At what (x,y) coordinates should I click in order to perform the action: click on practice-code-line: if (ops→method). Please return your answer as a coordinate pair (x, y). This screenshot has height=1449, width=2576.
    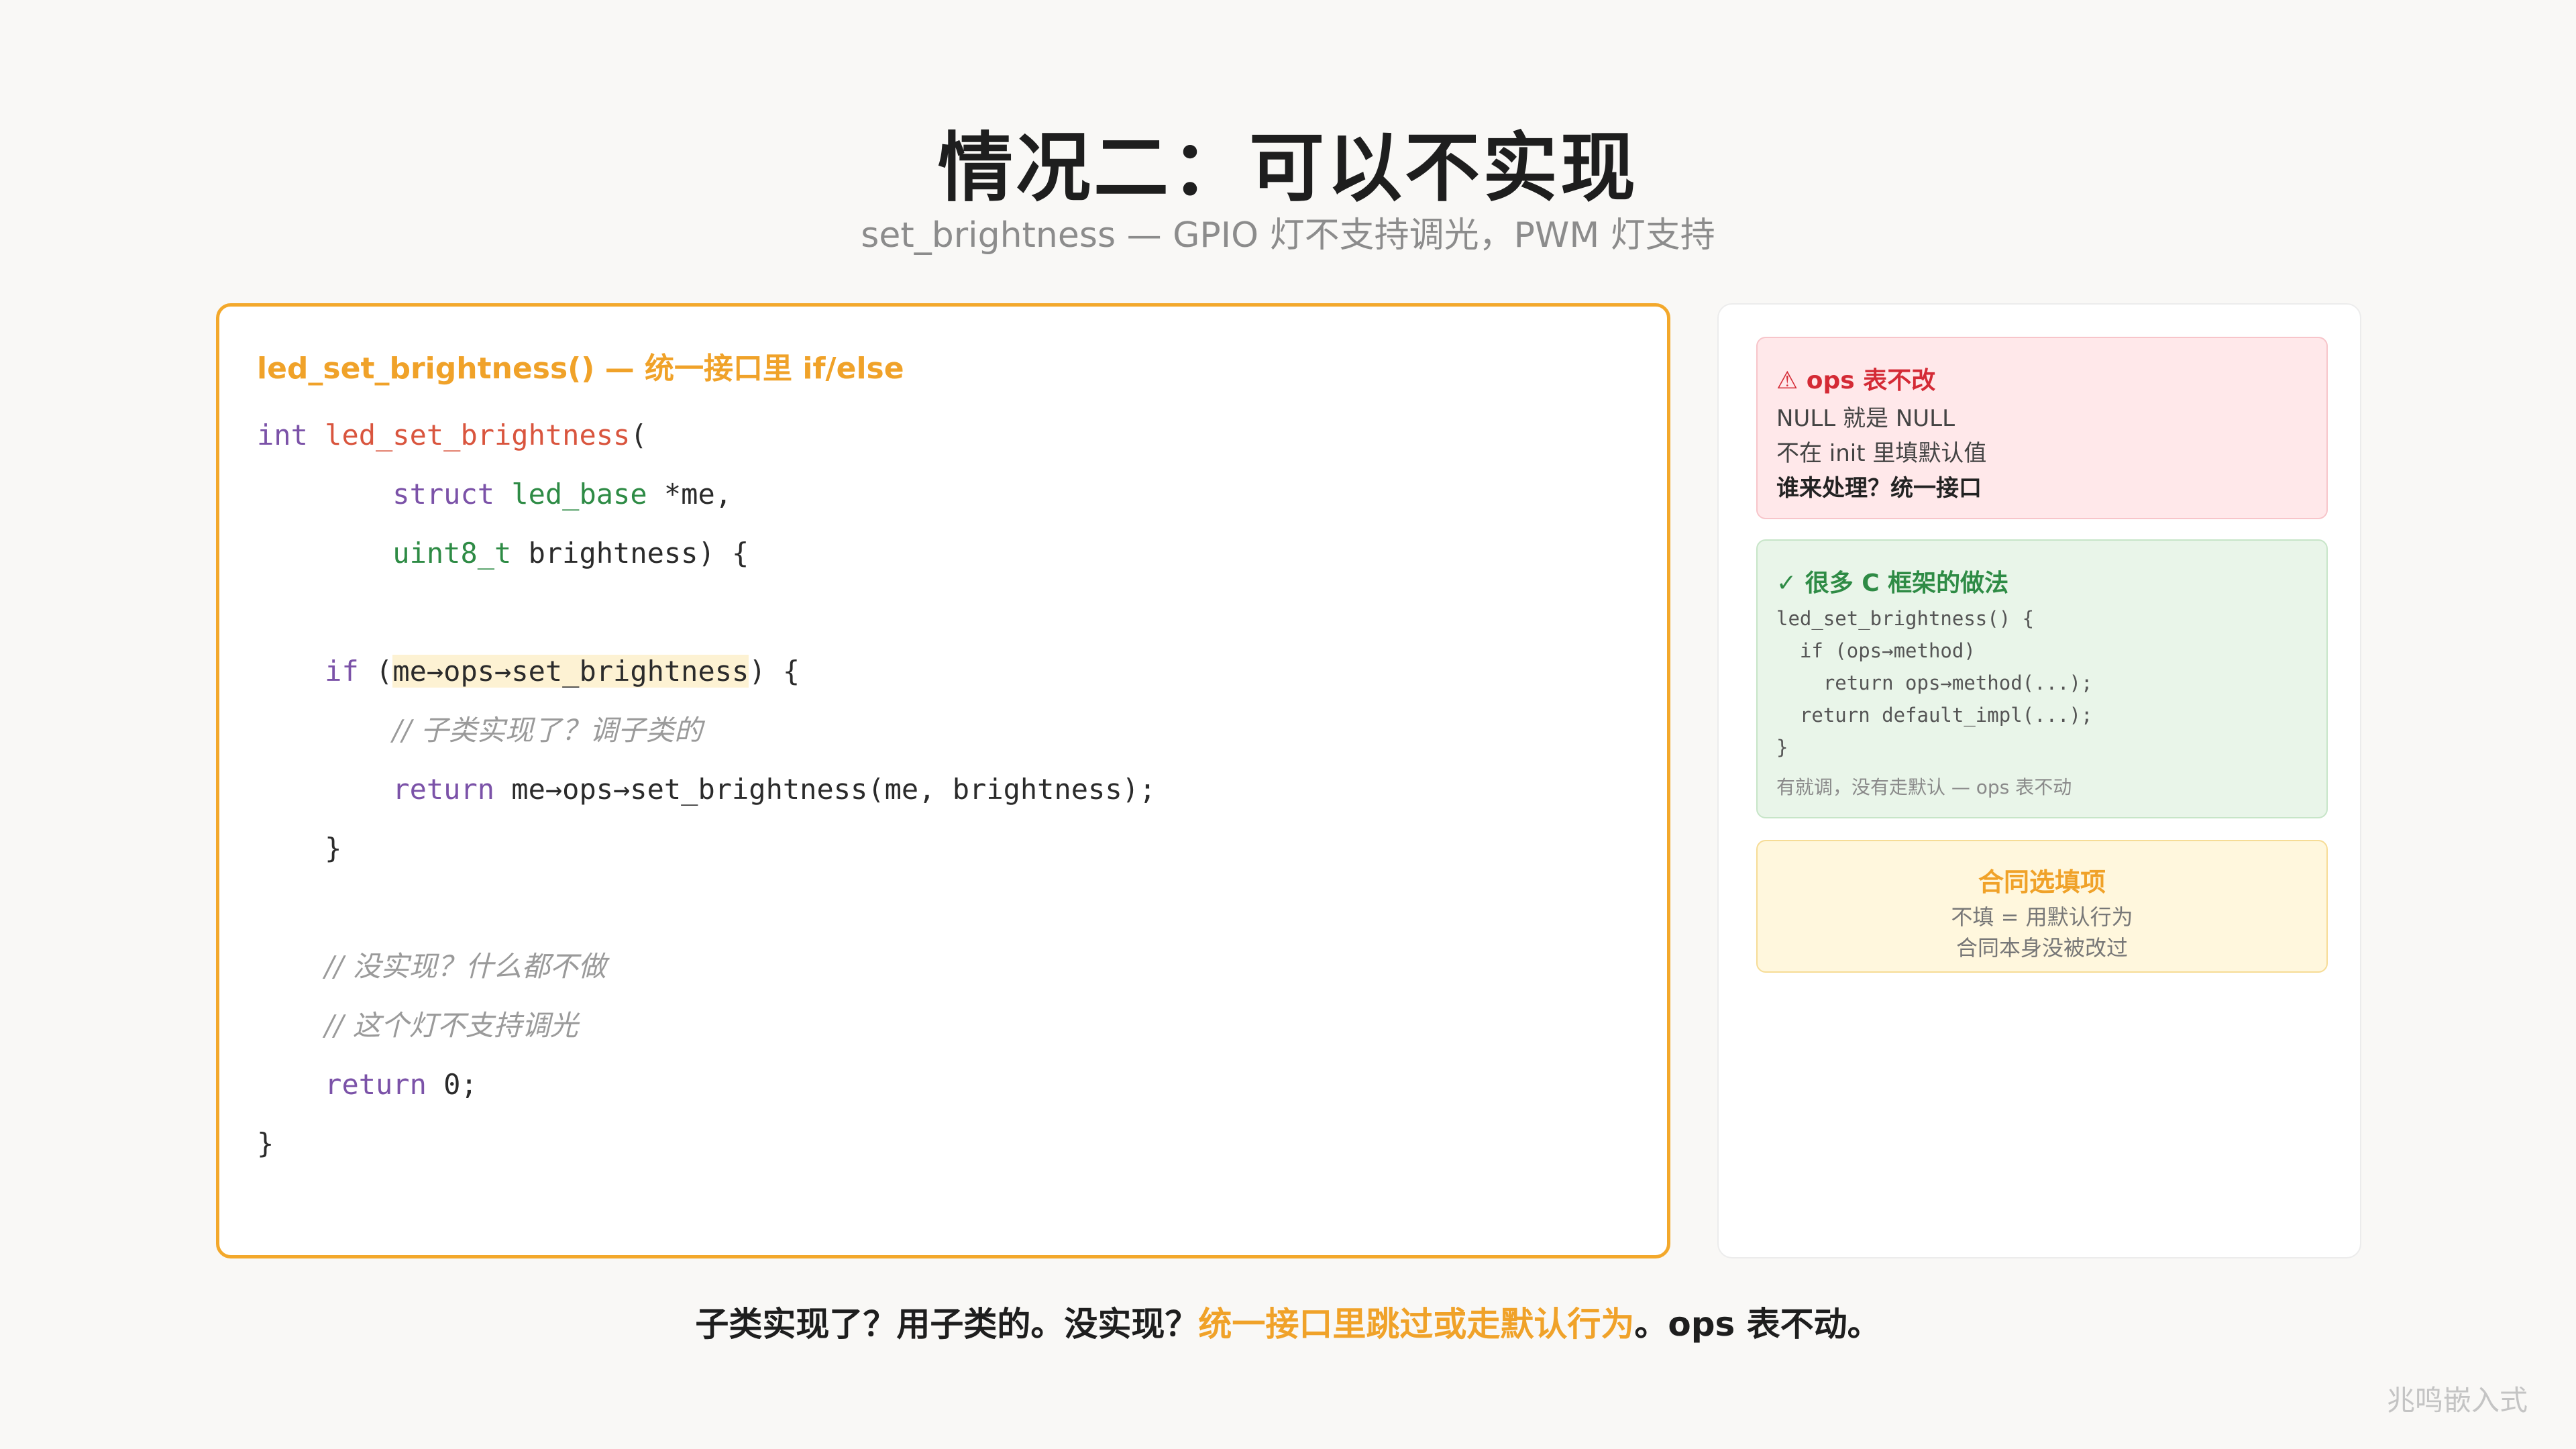
    Looking at the image, I should click on (1876, 650).